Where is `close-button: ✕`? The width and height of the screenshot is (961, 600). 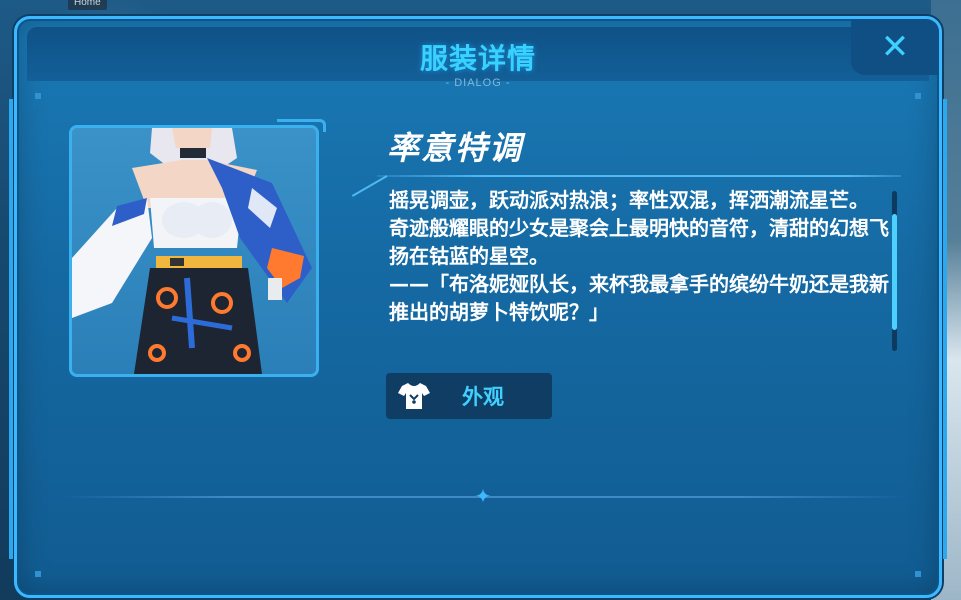
close-button: ✕ is located at coordinates (895, 47).